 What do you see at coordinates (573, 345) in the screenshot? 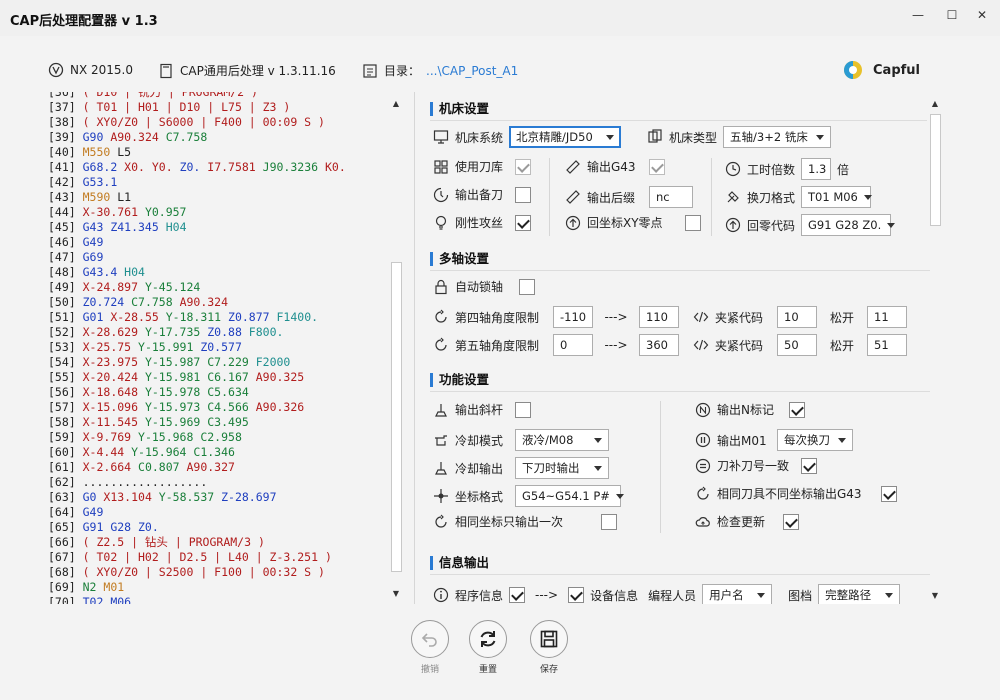
I see `axis5-min-input: 0` at bounding box center [573, 345].